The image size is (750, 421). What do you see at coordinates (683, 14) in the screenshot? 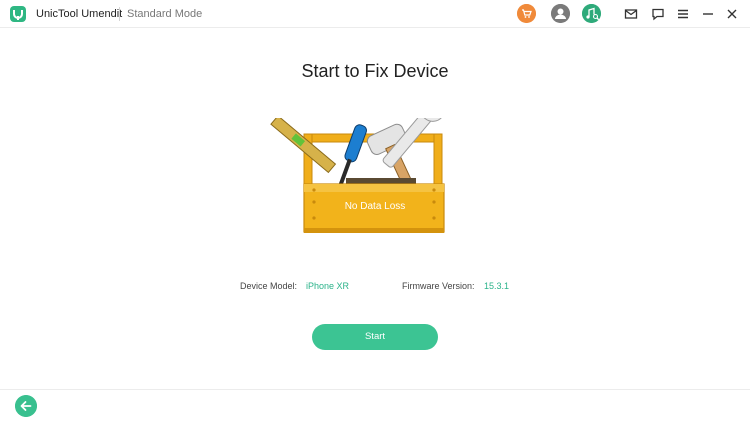
I see `menu-icon` at bounding box center [683, 14].